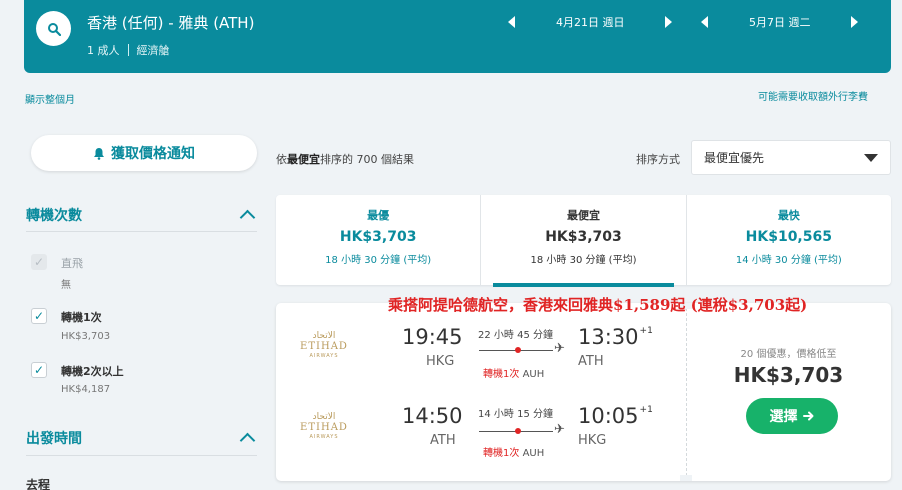  I want to click on prev-depart-date-icon, so click(511, 22).